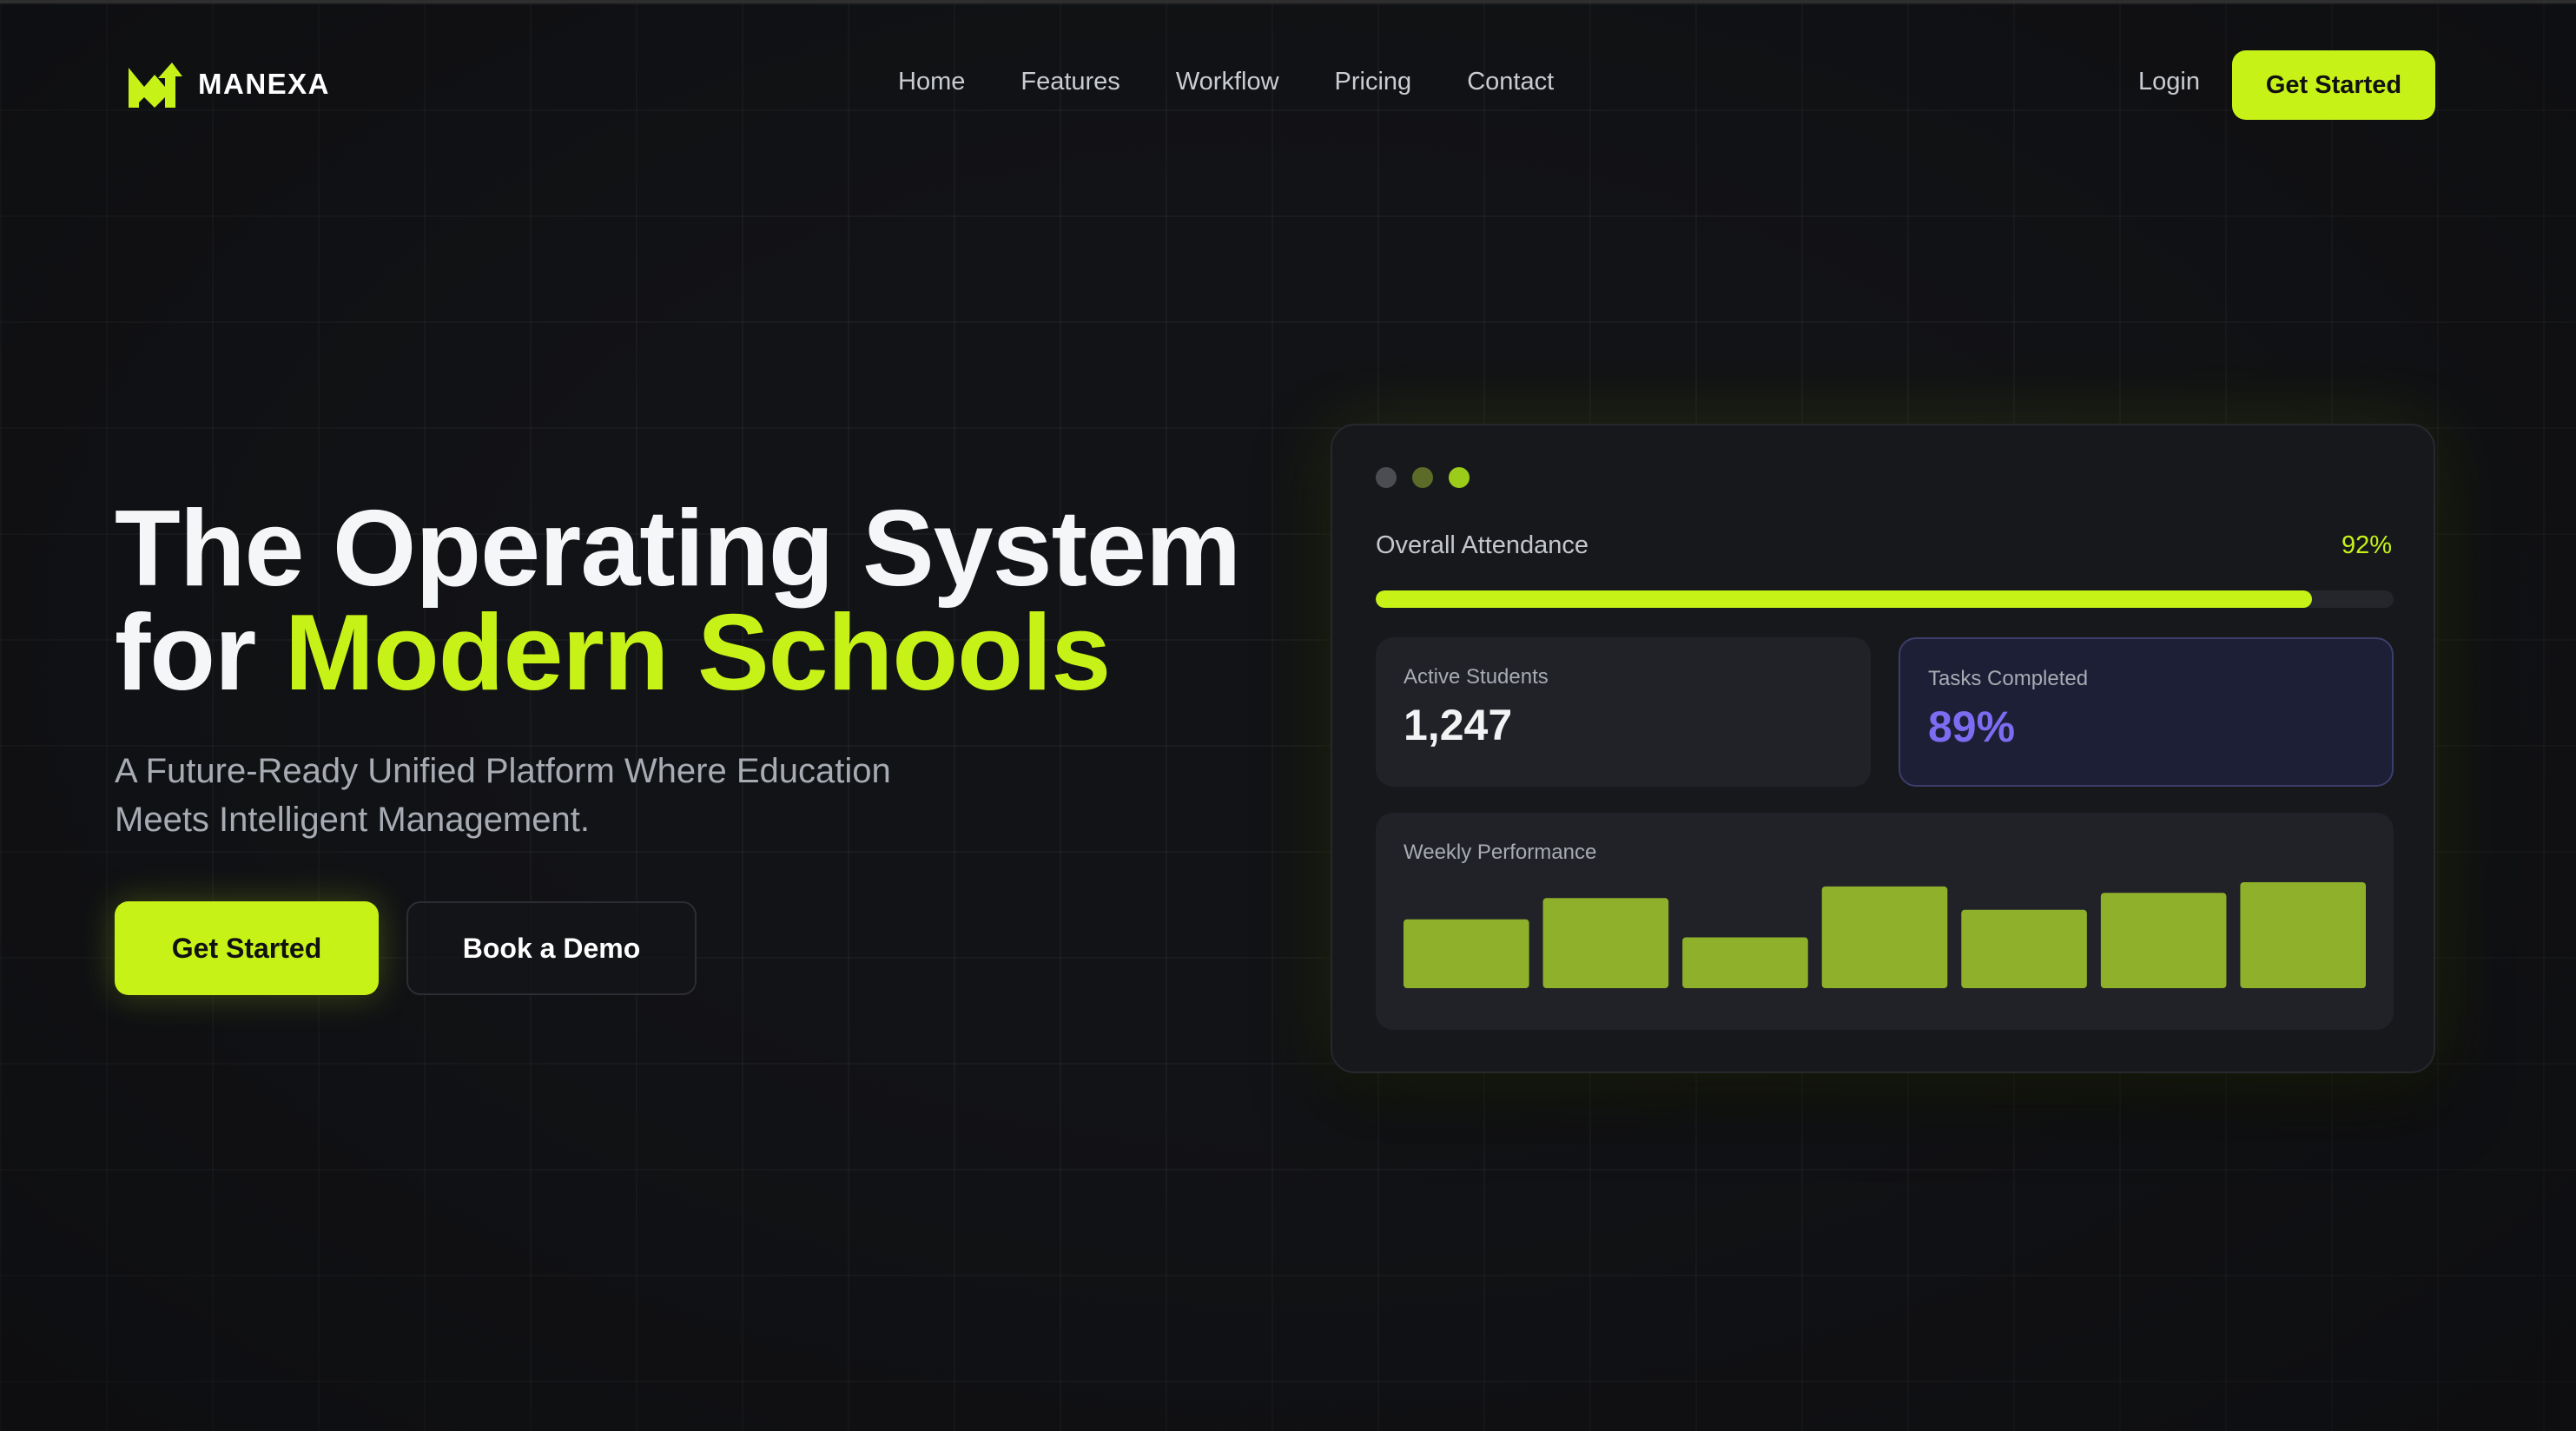  What do you see at coordinates (1624, 712) in the screenshot?
I see `active-students-card: Active Students 1,247` at bounding box center [1624, 712].